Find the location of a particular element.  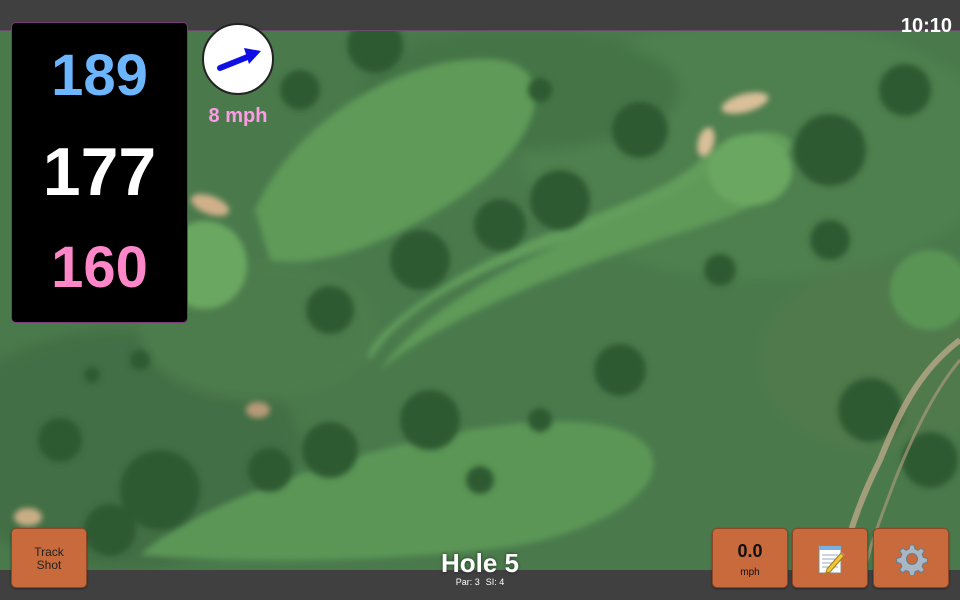

track-shot-button: Track Shot is located at coordinates (49, 558).